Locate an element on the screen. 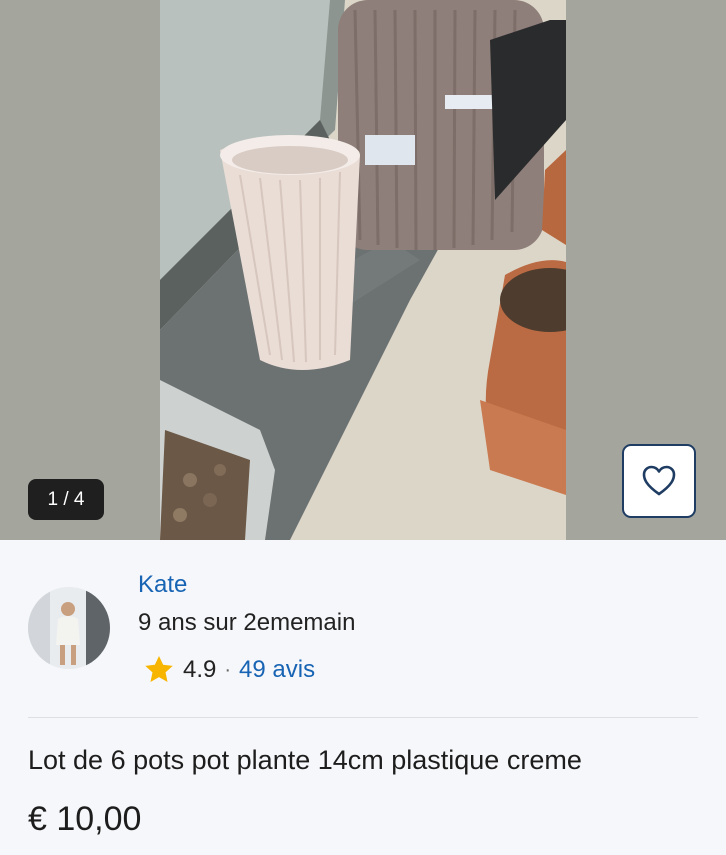 This screenshot has width=726, height=855. seller-name-link: Kate is located at coordinates (162, 585).